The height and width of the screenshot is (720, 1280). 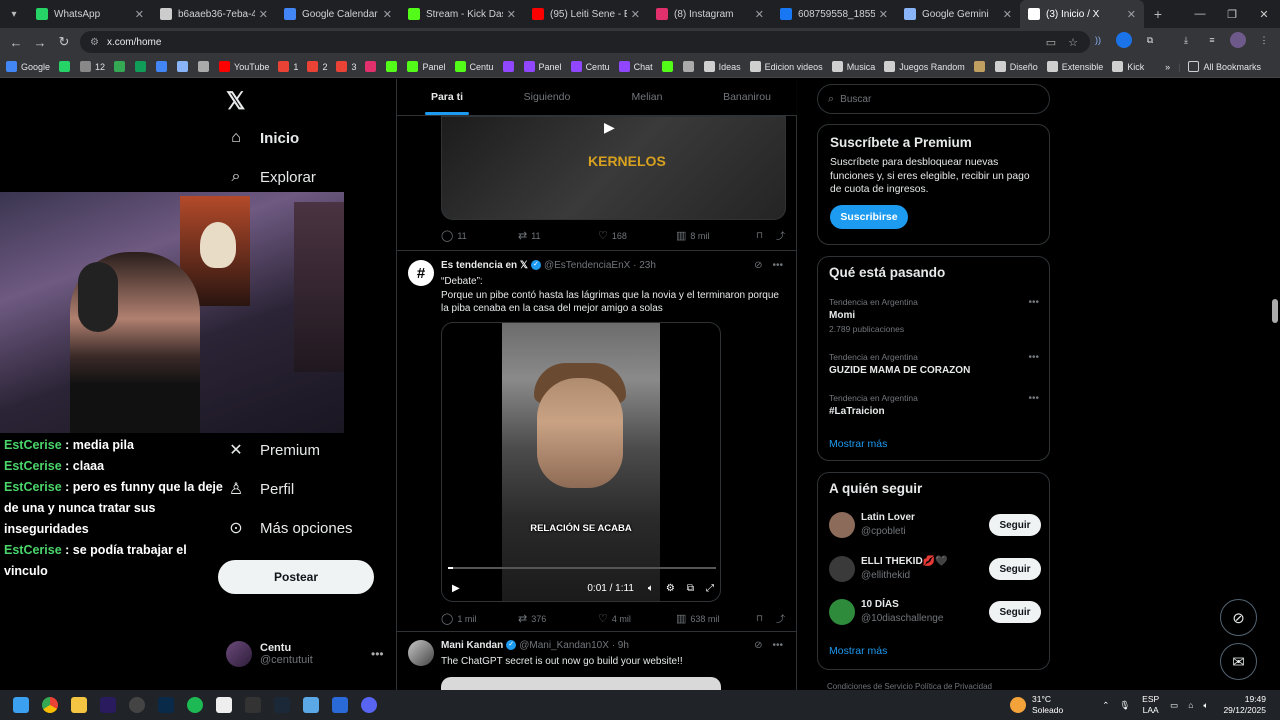 What do you see at coordinates (244, 66) in the screenshot?
I see `bookmark-item: YouTube` at bounding box center [244, 66].